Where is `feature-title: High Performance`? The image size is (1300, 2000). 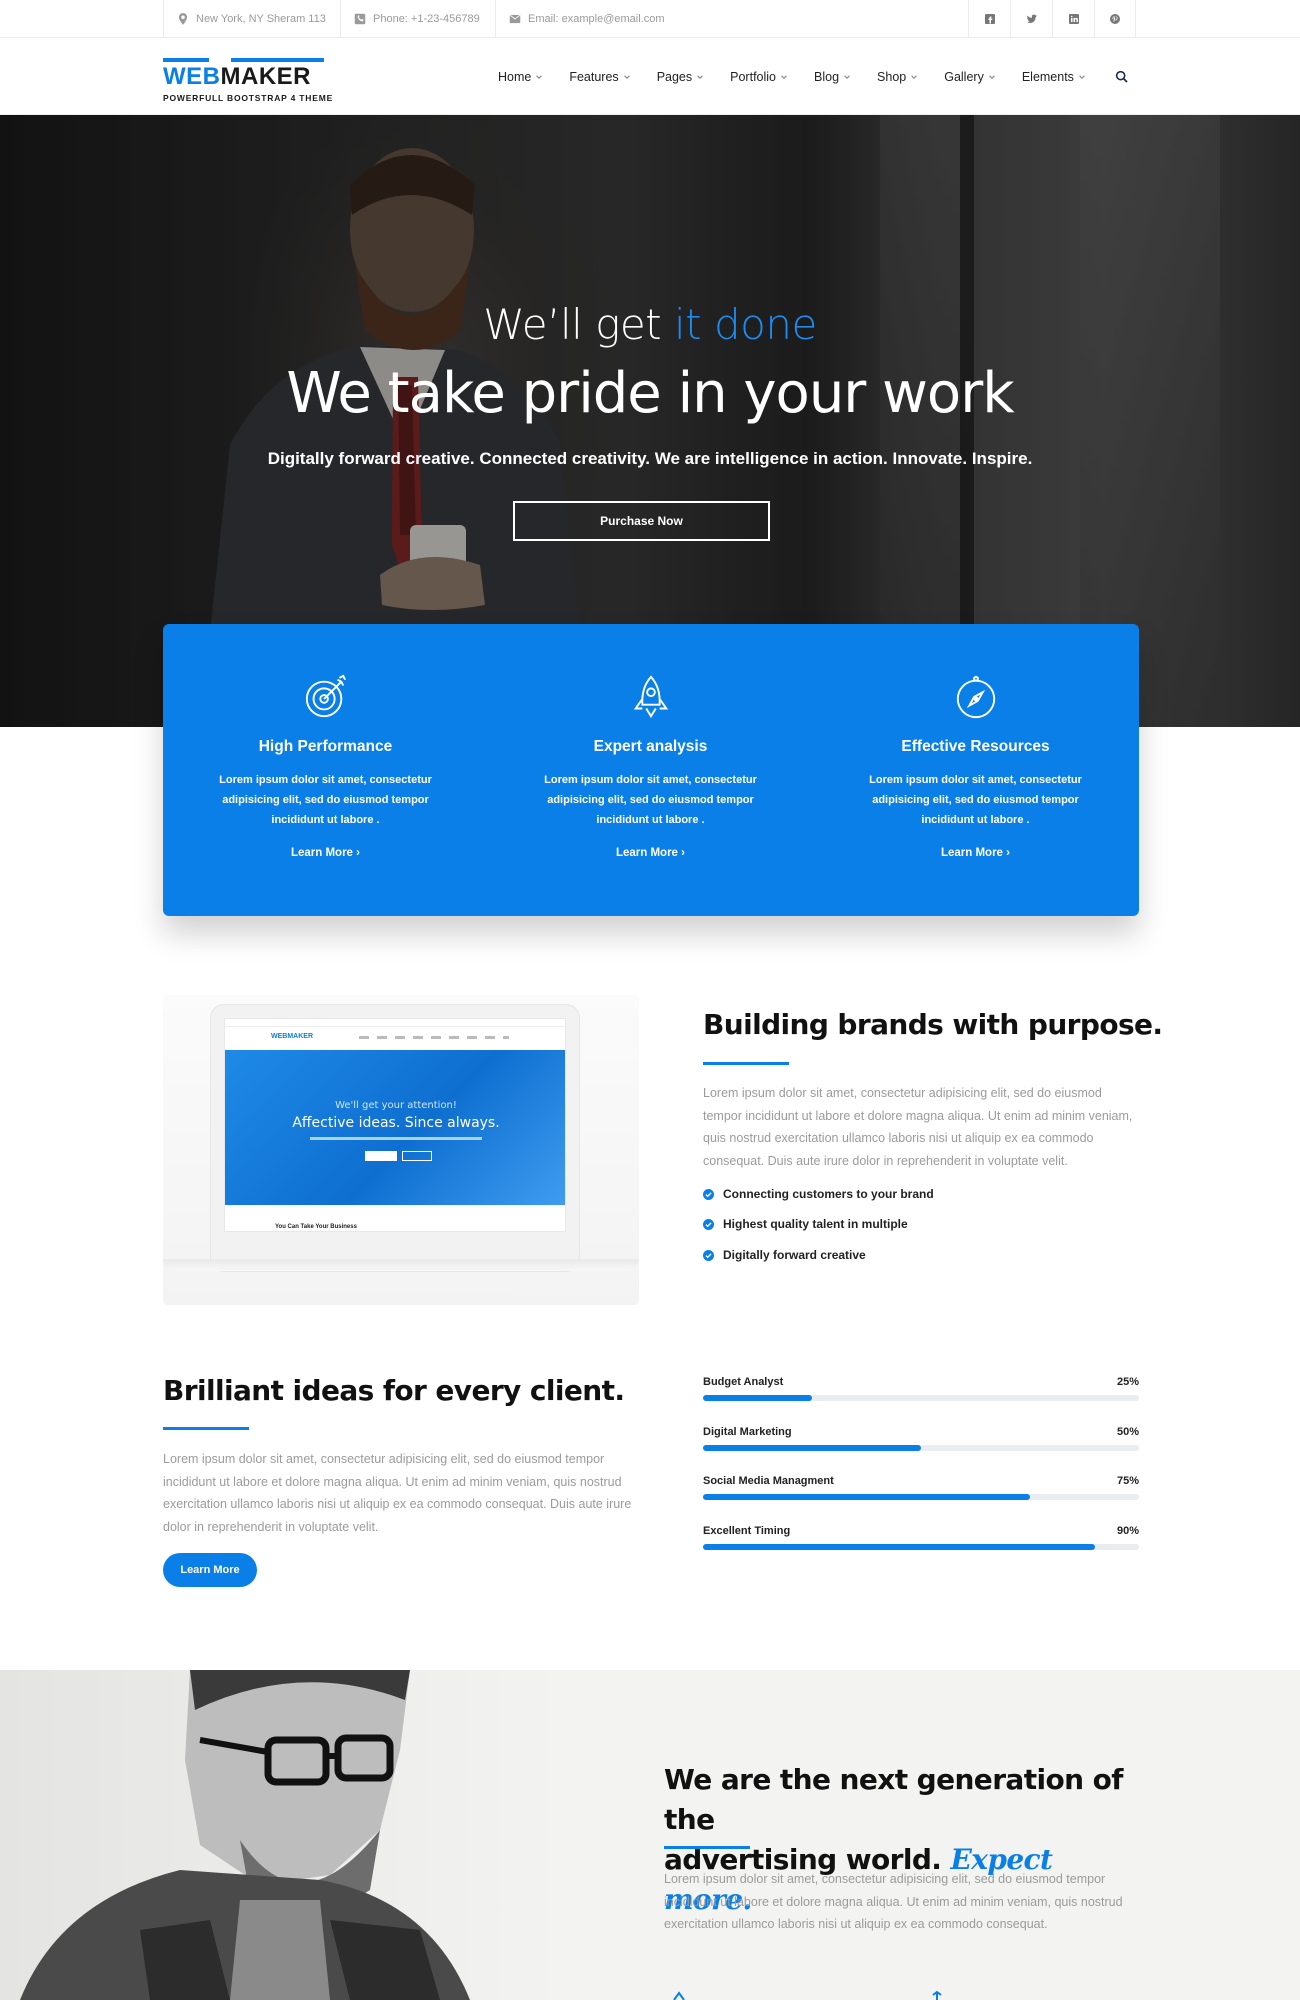 feature-title: High Performance is located at coordinates (325, 746).